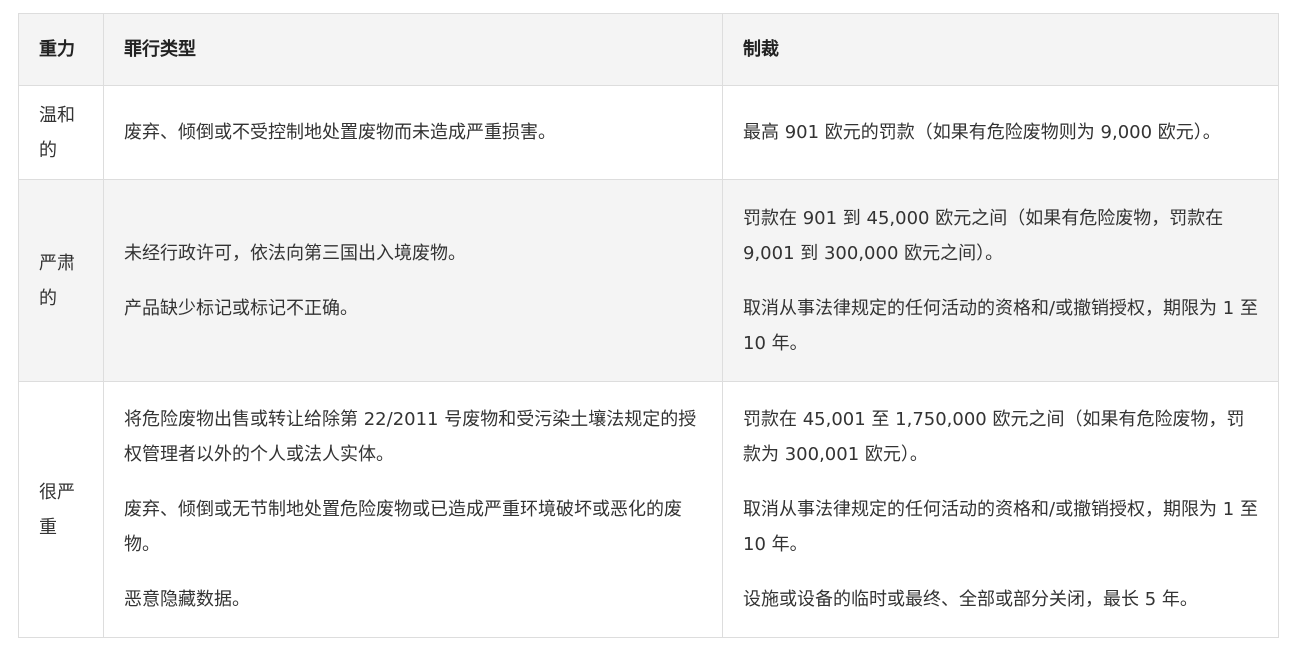  I want to click on sanction-item: 设施或设备的临时或最终、全部或部分关闭，最长 5 年。, so click(970, 599).